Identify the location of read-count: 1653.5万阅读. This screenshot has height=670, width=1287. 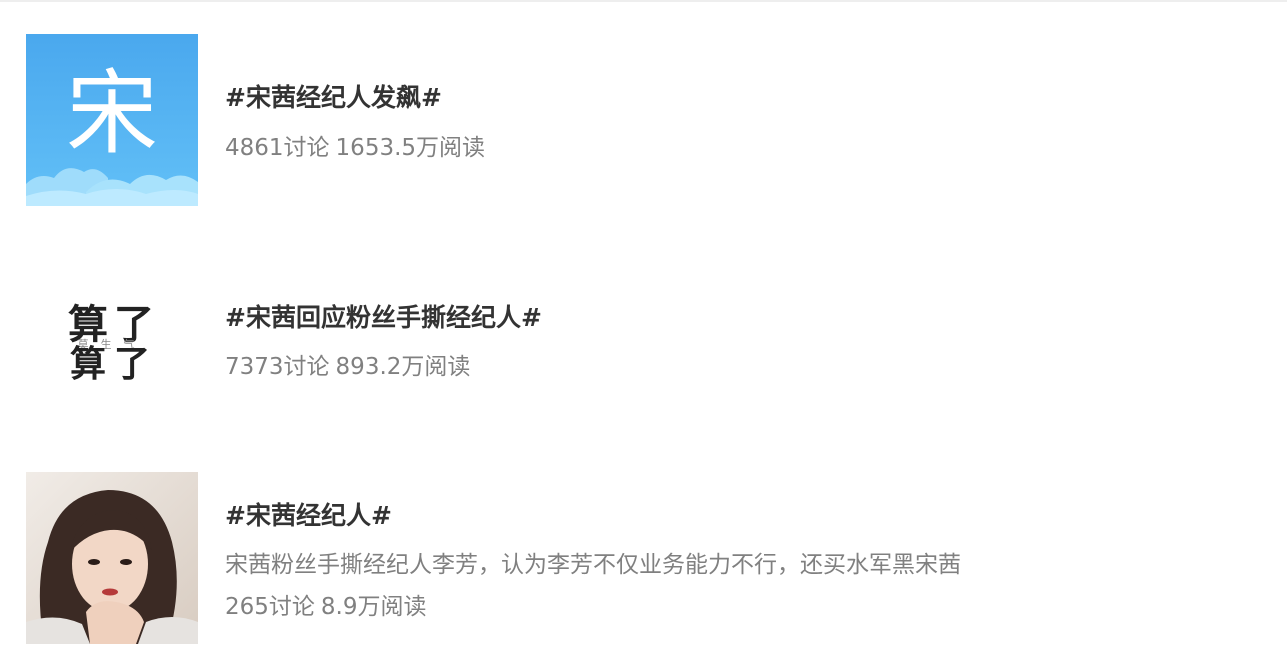
(410, 148).